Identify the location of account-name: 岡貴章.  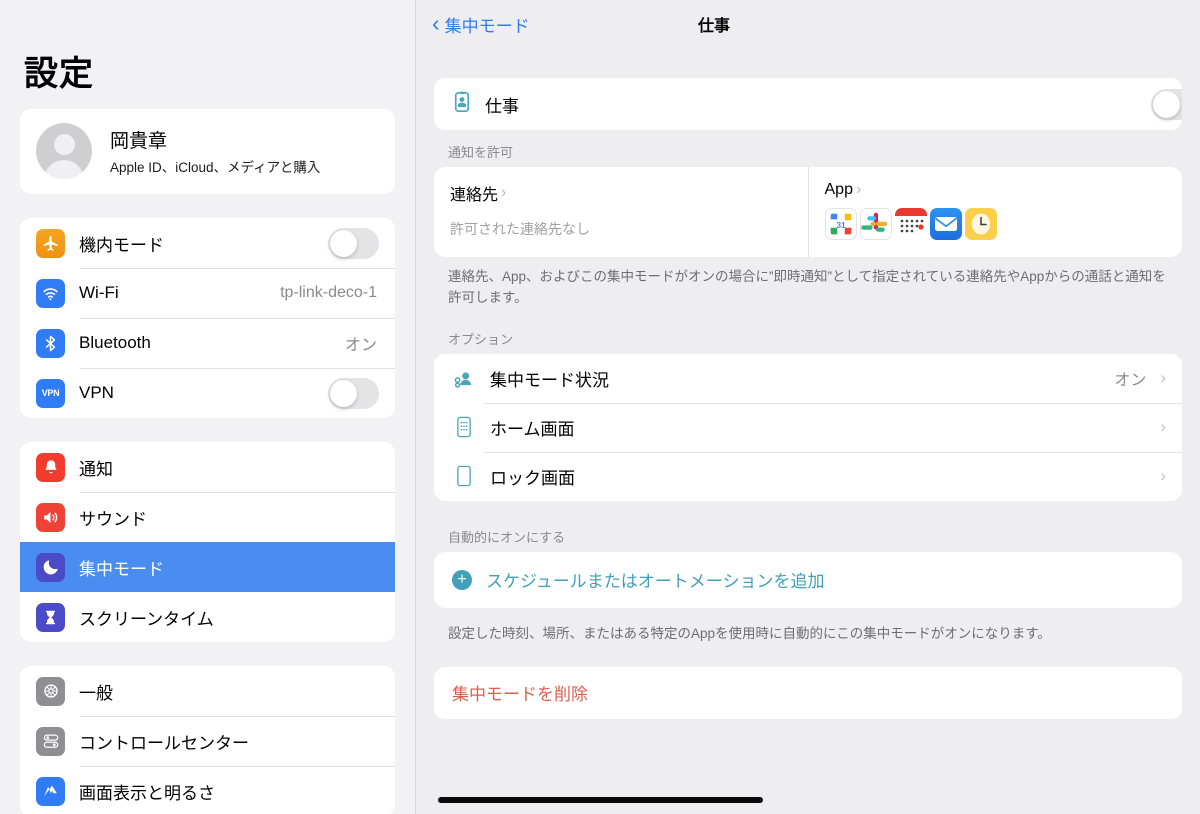
(139, 141).